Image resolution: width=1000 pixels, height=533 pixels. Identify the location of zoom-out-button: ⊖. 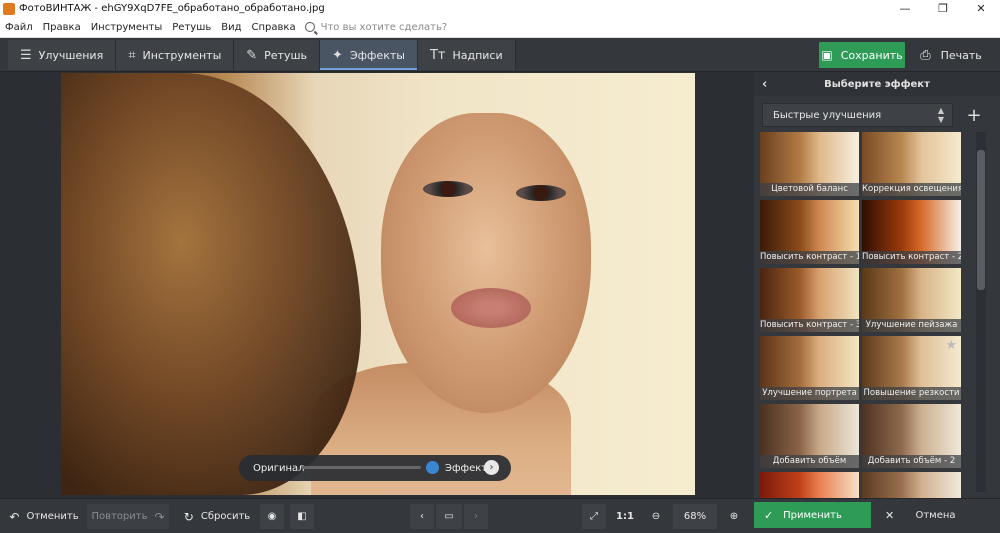
(656, 516).